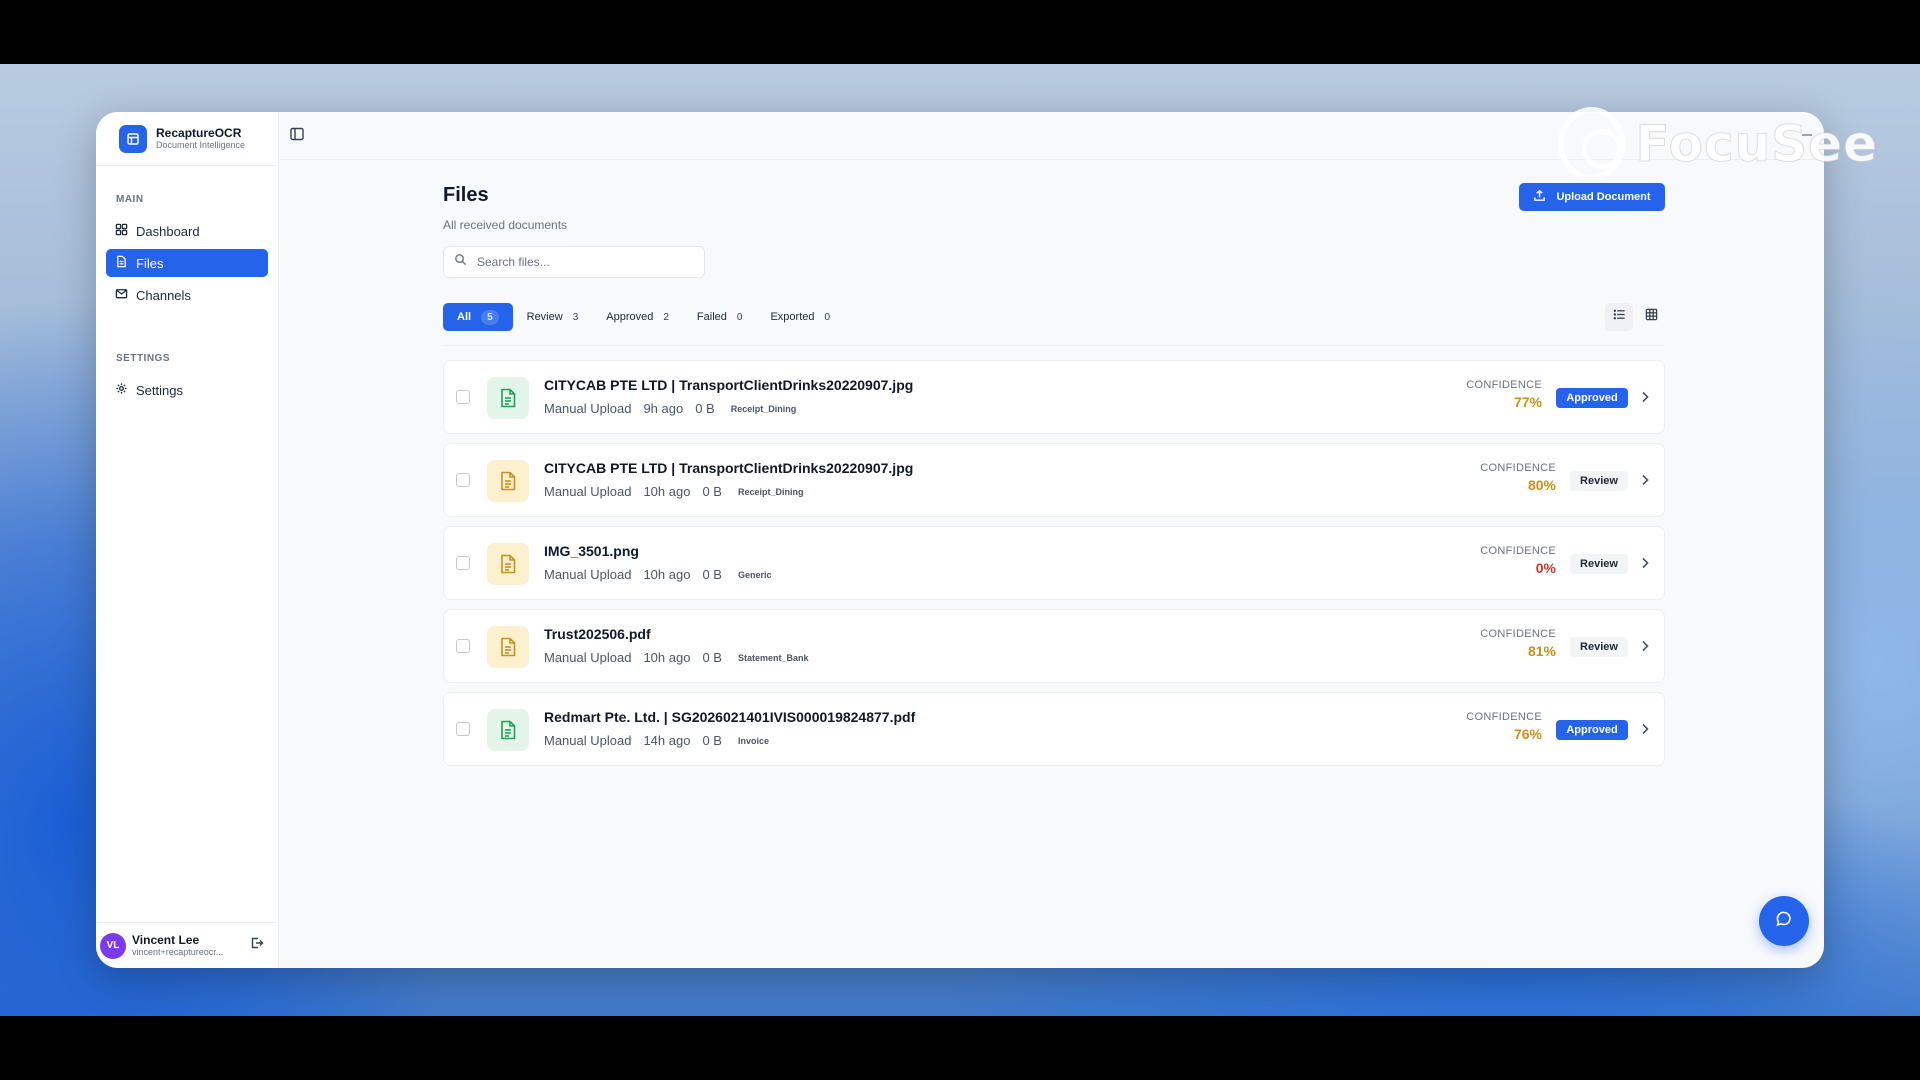 The image size is (1920, 1080). What do you see at coordinates (1527, 734) in the screenshot?
I see `confidence-value: 76%` at bounding box center [1527, 734].